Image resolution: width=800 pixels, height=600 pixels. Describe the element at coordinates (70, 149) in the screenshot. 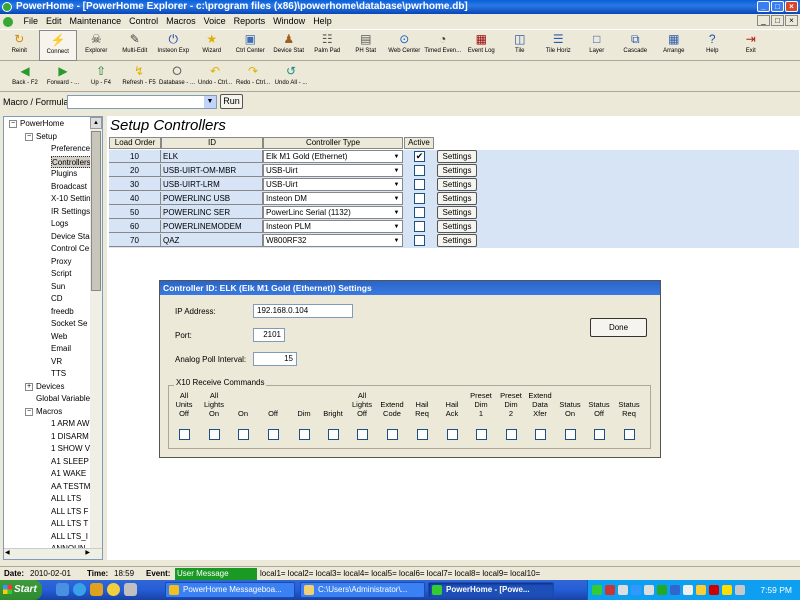

I see `tree-item: Preference` at that location.